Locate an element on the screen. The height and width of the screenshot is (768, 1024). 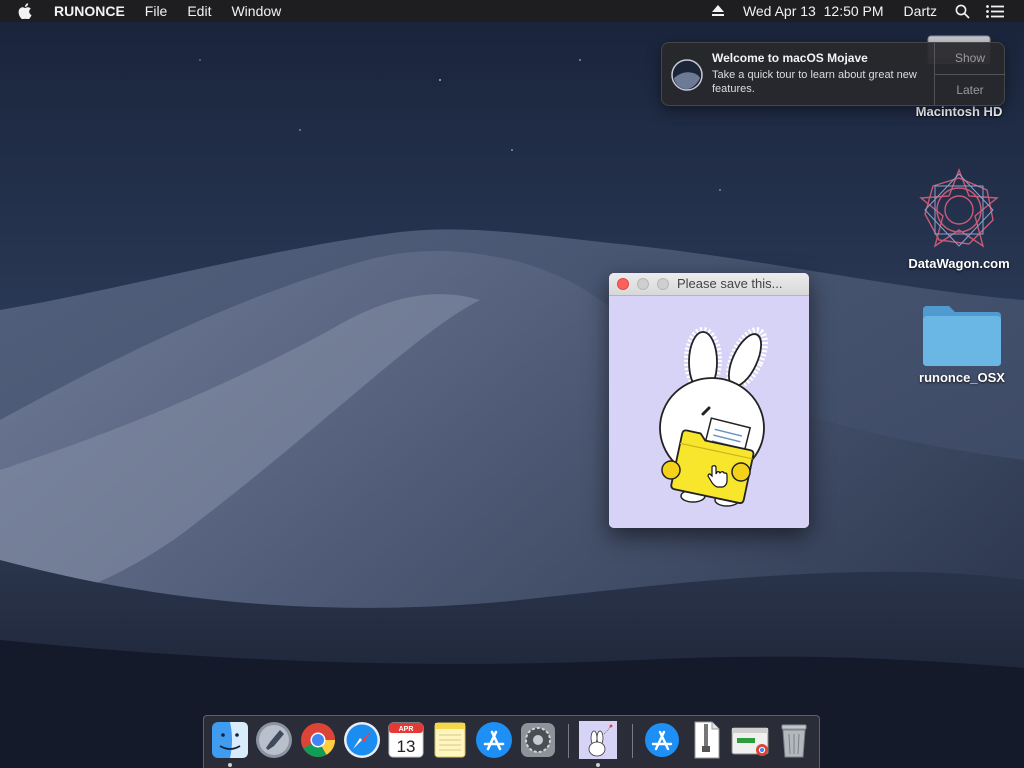
notification-center-icon is located at coordinates (995, 11).